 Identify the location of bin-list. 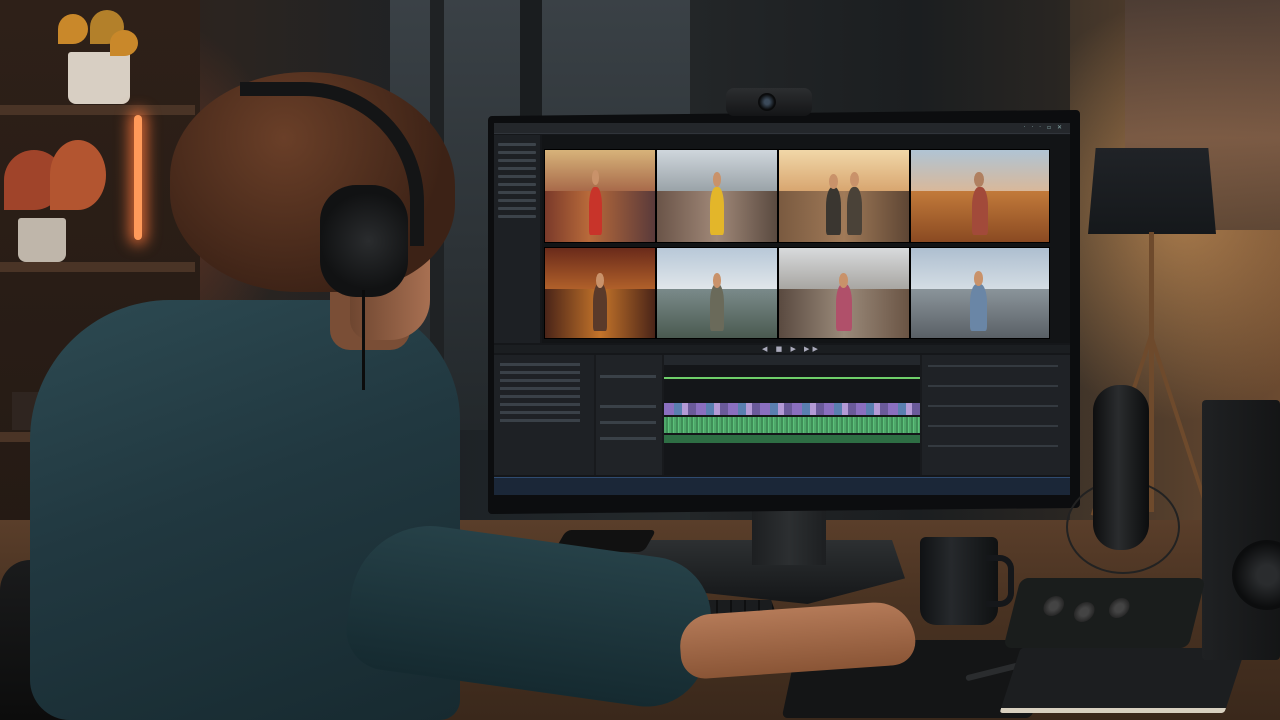
(544, 415).